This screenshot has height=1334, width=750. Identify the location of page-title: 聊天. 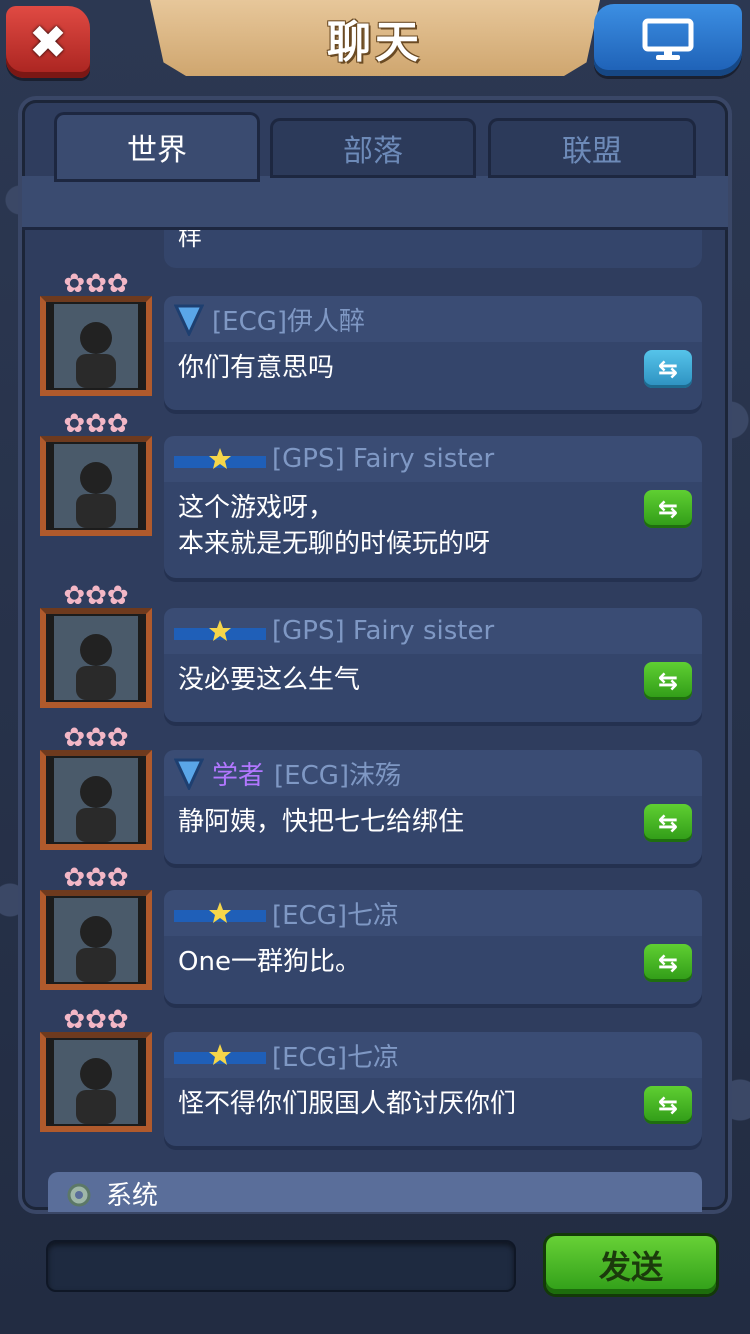
(375, 42).